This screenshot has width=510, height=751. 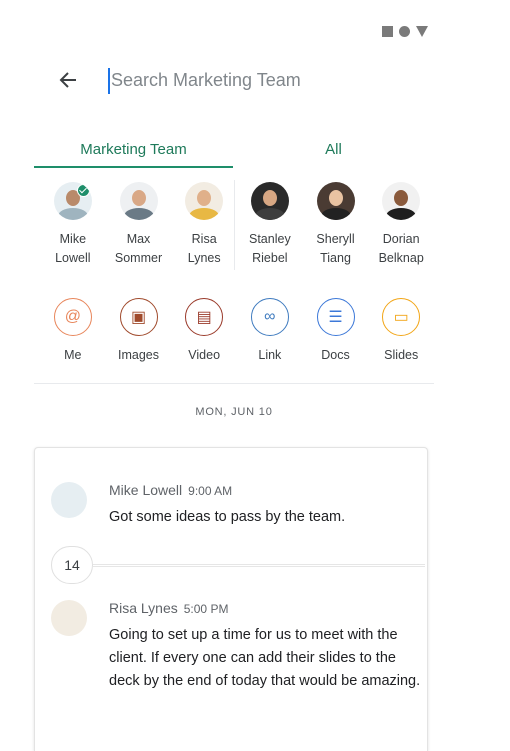 I want to click on person-chip: Risa Lynes, so click(x=204, y=225).